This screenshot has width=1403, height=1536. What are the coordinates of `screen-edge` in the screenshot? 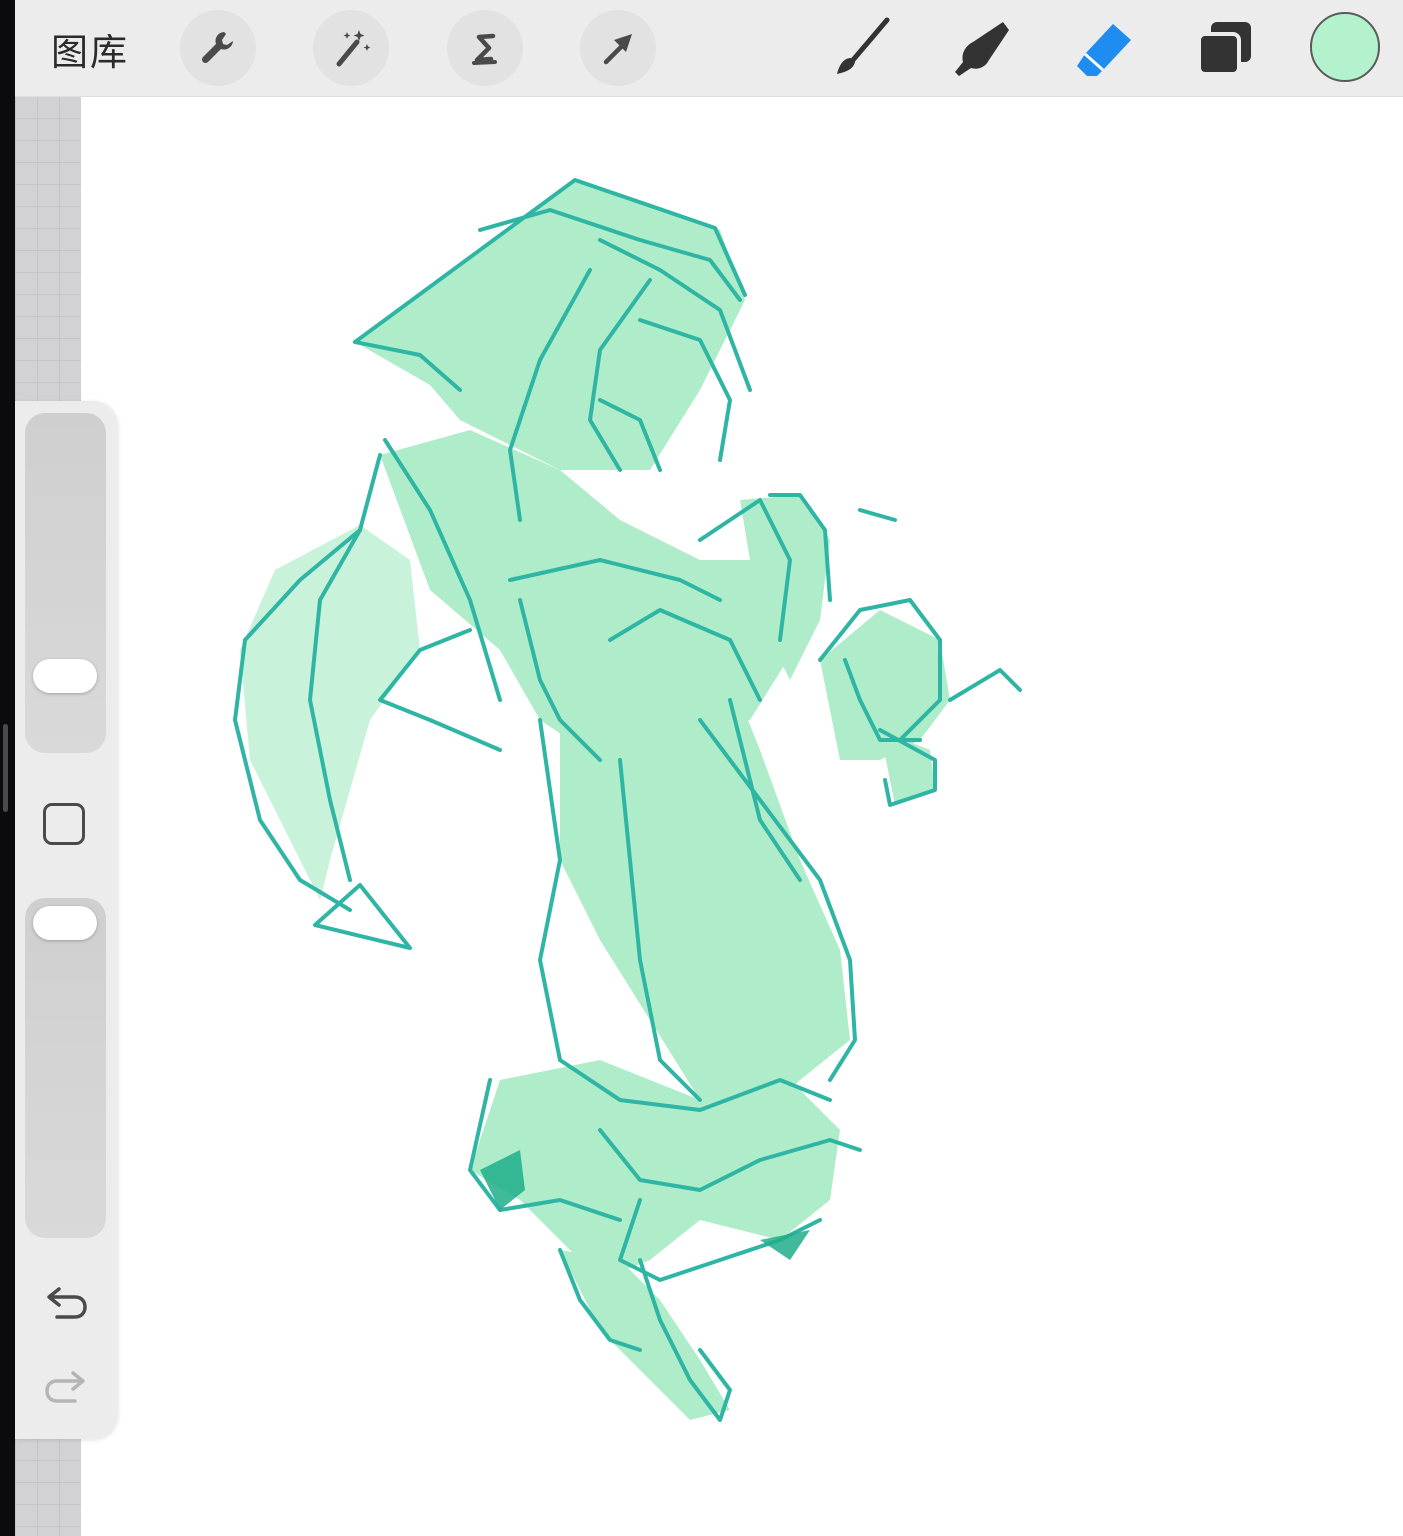 It's located at (7, 768).